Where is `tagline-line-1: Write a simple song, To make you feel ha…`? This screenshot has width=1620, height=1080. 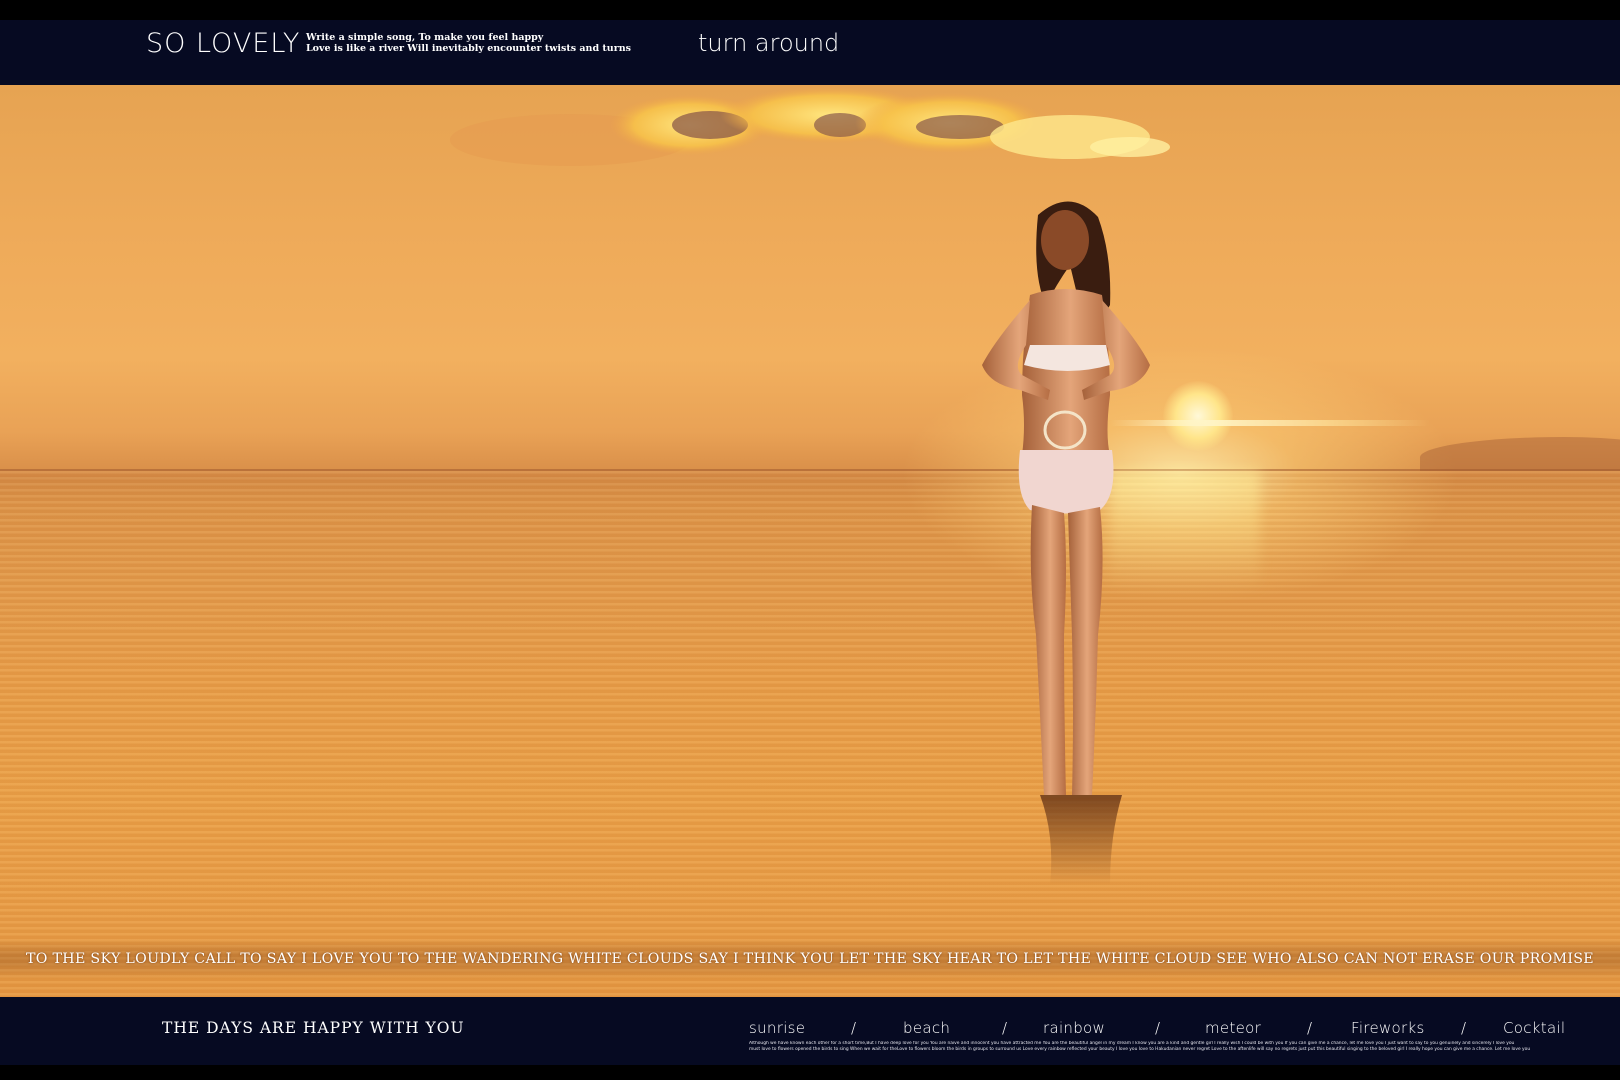 tagline-line-1: Write a simple song, To make you feel ha… is located at coordinates (425, 37).